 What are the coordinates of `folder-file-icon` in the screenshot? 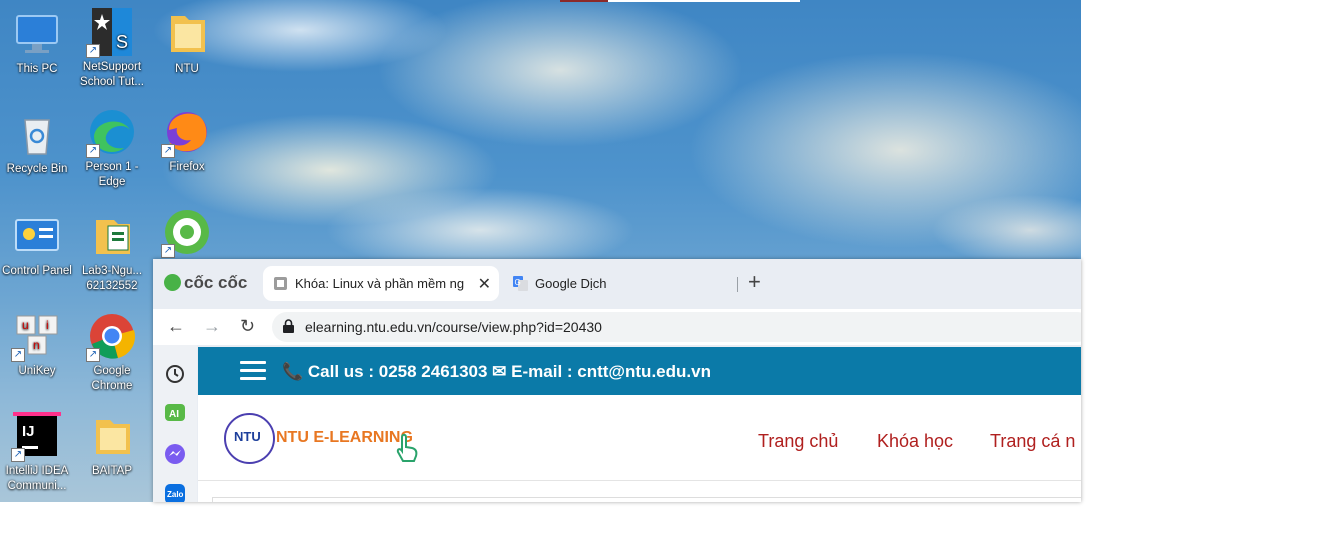 It's located at (112, 236).